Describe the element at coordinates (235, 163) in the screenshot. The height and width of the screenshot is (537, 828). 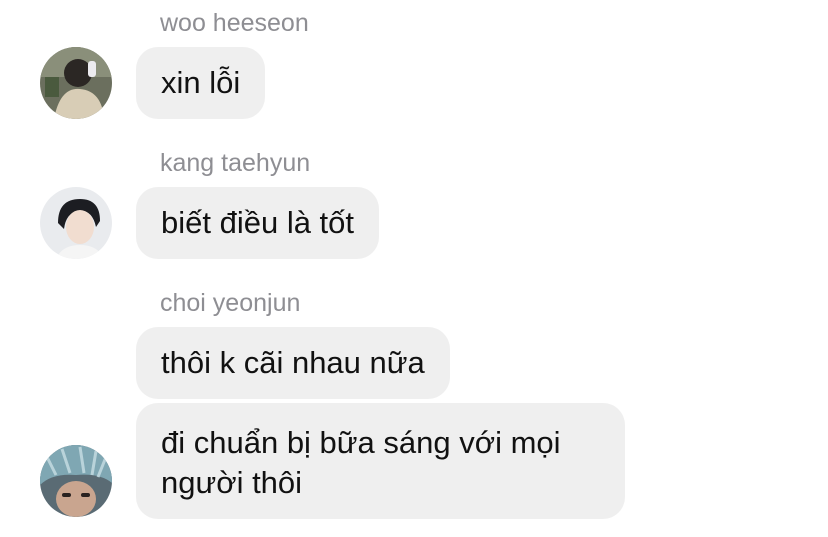
I see `sender-name: kang taehyun` at that location.